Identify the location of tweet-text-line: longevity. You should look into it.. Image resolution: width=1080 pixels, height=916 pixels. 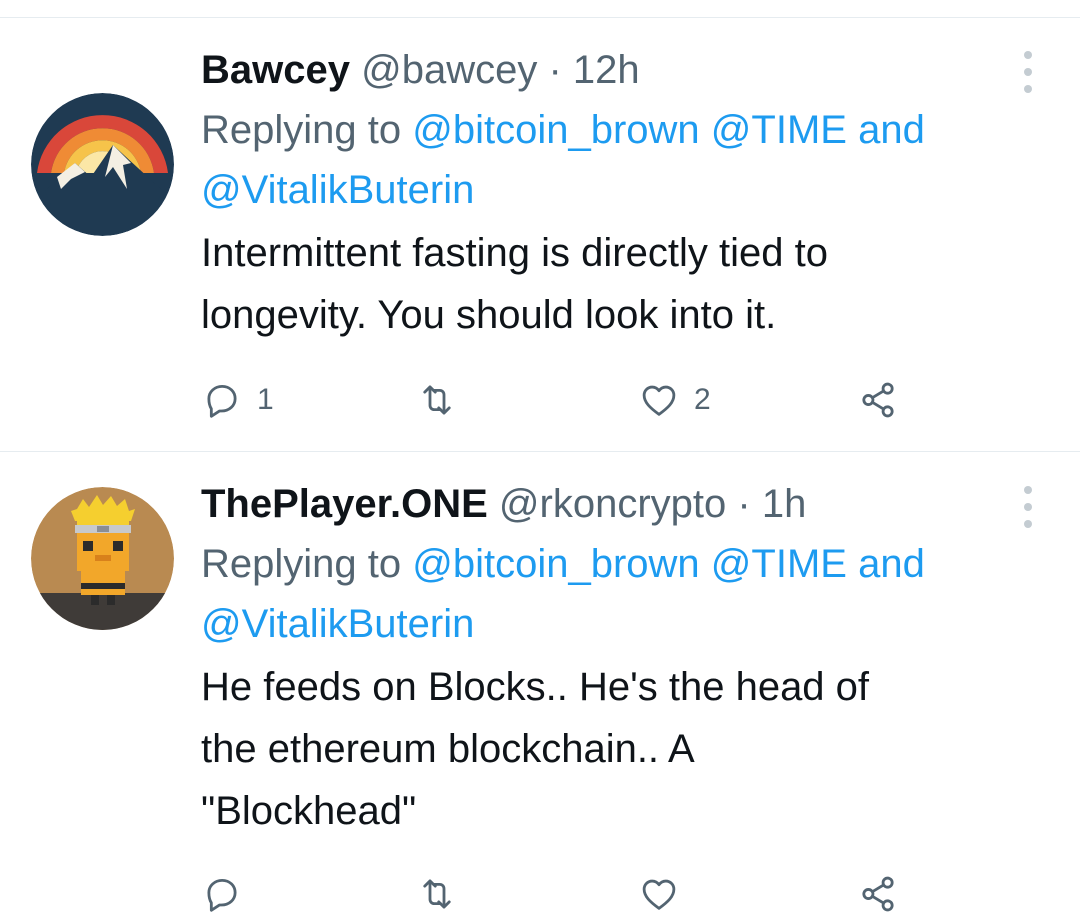
(489, 315).